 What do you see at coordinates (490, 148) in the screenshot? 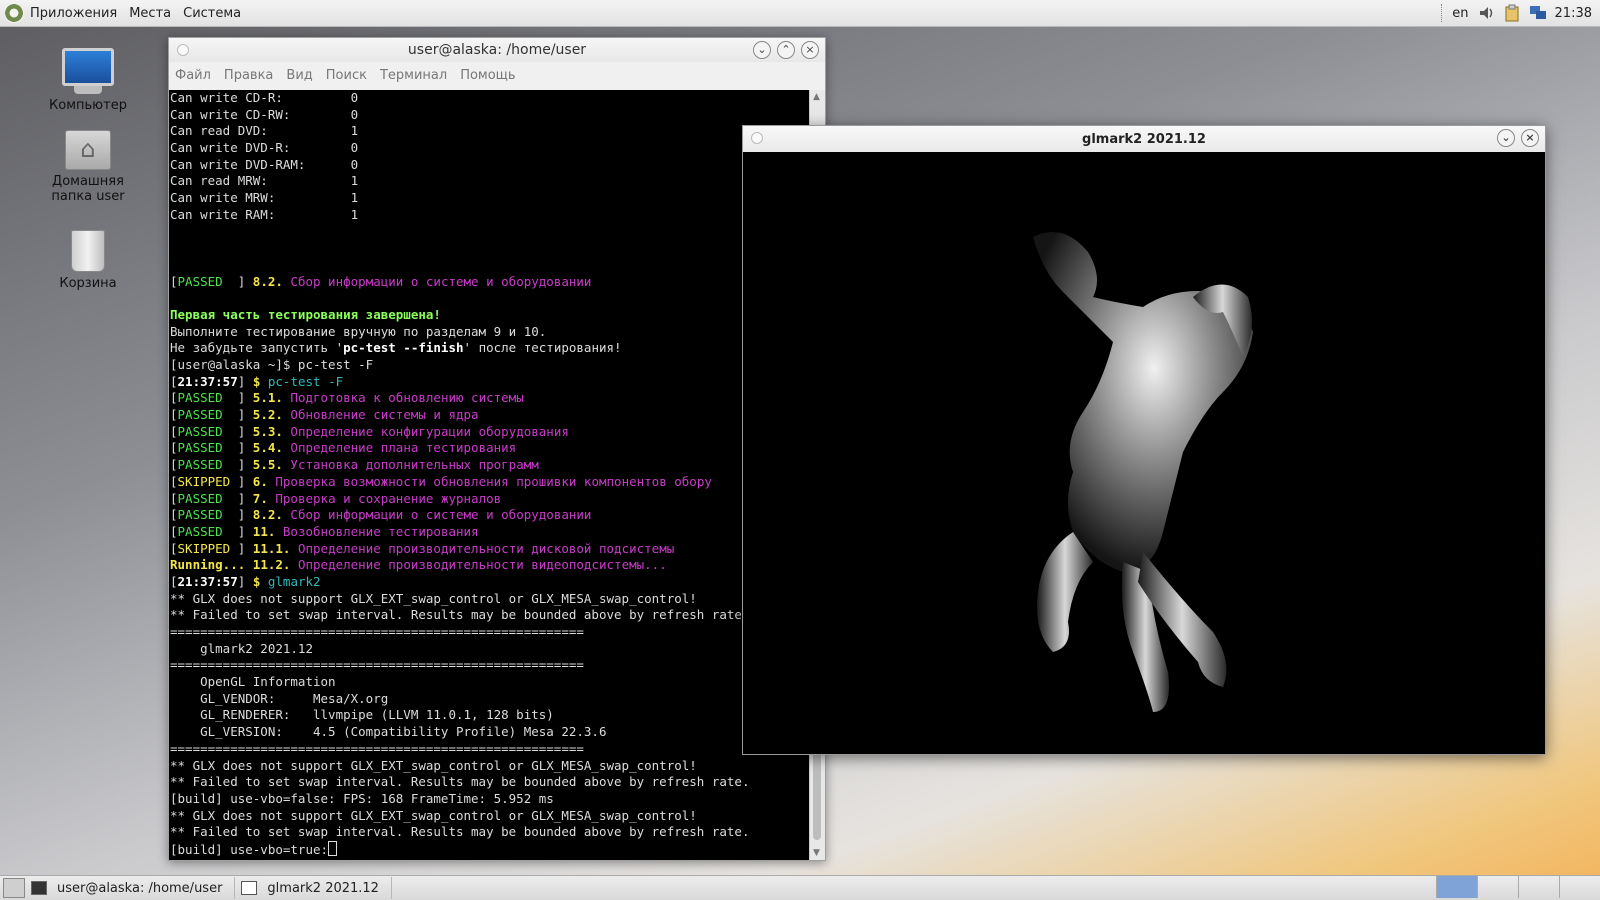
I see `terminal-line: Can write DVD-R: 0` at bounding box center [490, 148].